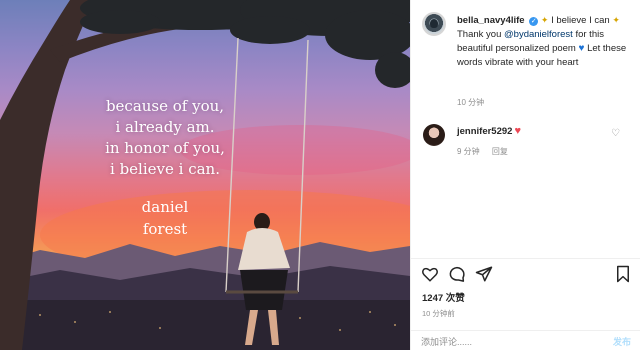 Image resolution: width=640 pixels, height=350 pixels. I want to click on comment-input, so click(501, 342).